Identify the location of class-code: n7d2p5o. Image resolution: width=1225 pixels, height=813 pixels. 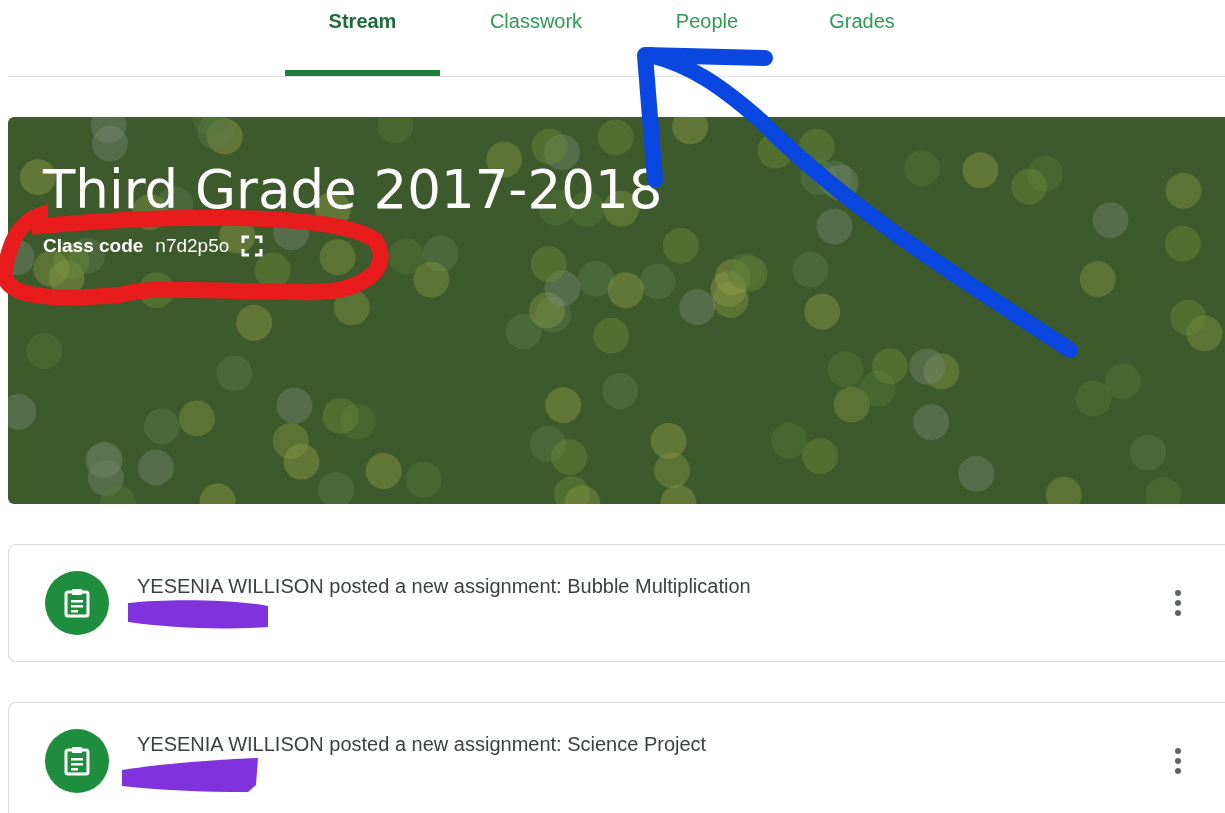
(192, 246).